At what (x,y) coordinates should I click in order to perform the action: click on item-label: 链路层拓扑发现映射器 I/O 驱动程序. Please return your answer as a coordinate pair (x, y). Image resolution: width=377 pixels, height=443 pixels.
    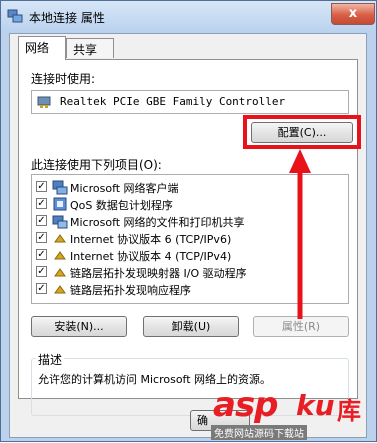
    Looking at the image, I should click on (158, 273).